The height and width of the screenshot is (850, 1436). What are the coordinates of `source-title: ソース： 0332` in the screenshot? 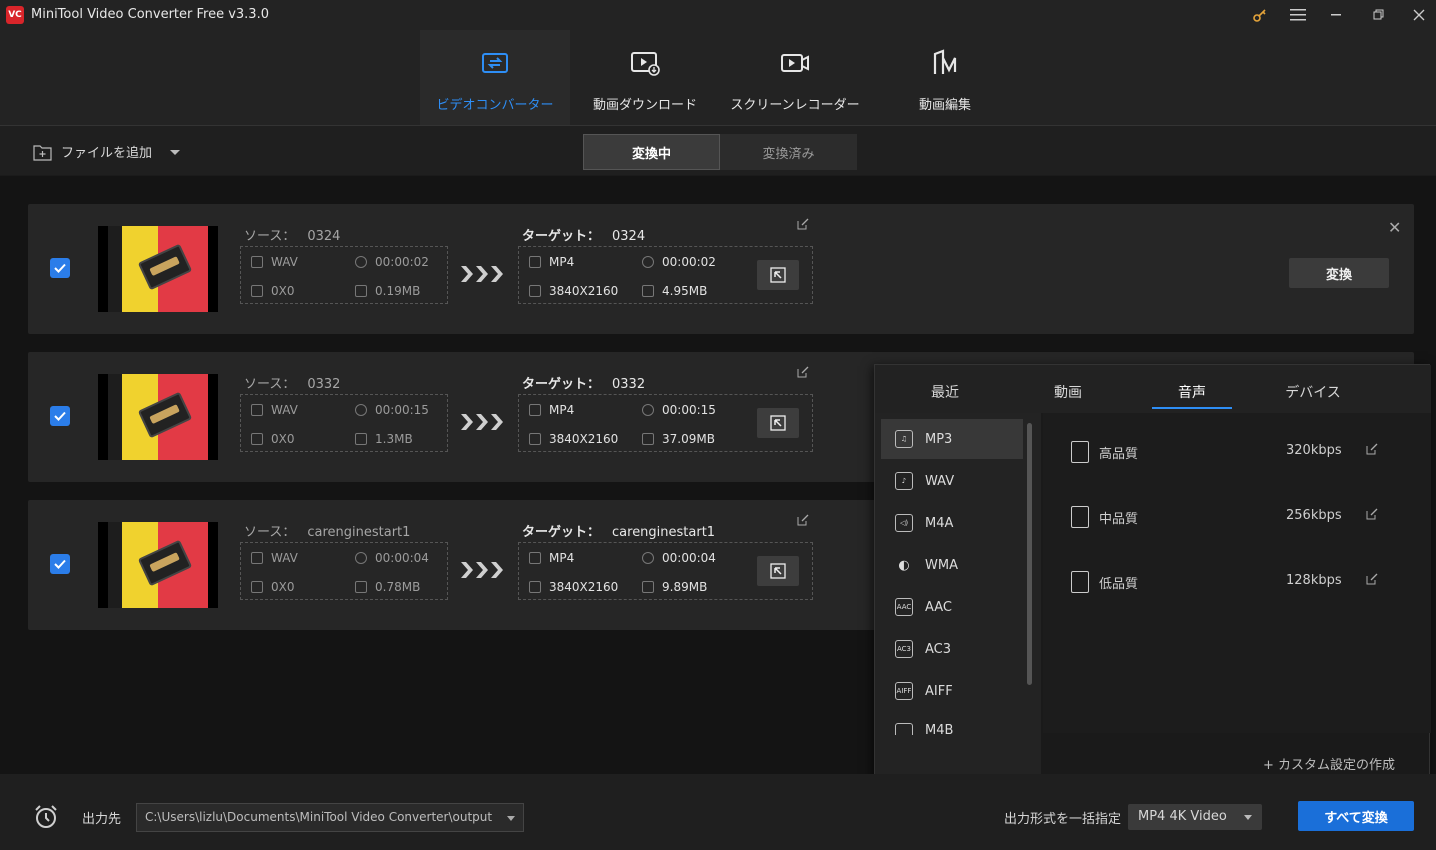 It's located at (292, 384).